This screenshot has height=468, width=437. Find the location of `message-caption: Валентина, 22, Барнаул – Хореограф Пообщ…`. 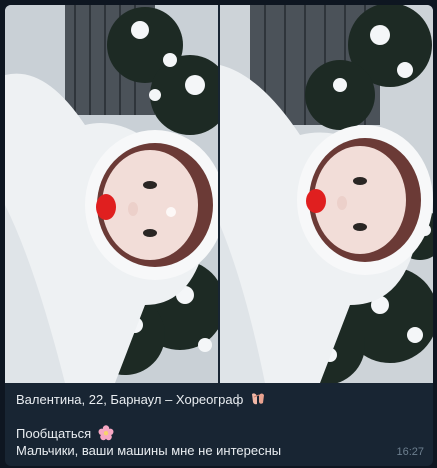

message-caption: Валентина, 22, Барнаул – Хореограф Пообщ… is located at coordinates (206, 425).